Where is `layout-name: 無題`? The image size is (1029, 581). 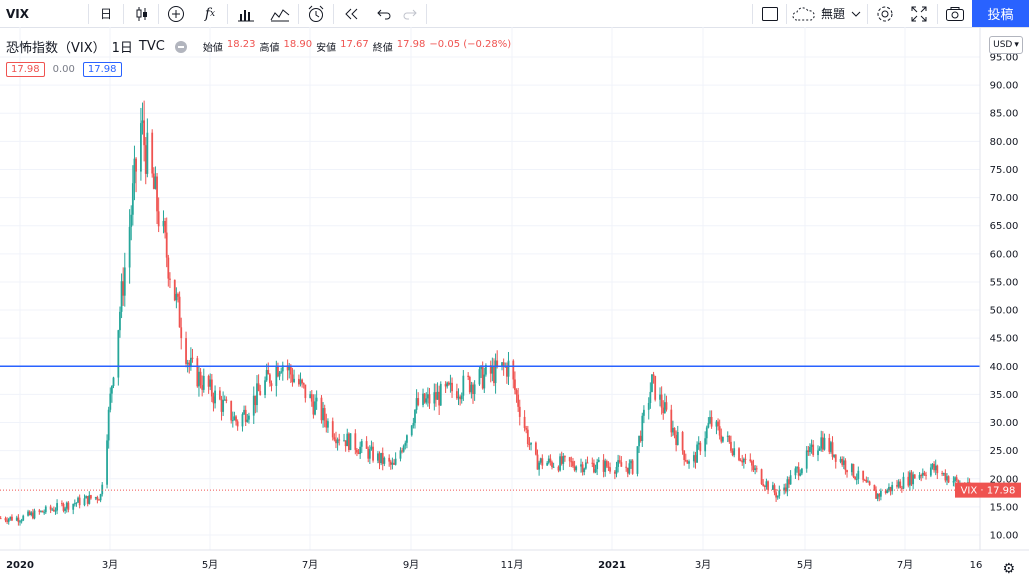 layout-name: 無題 is located at coordinates (833, 13).